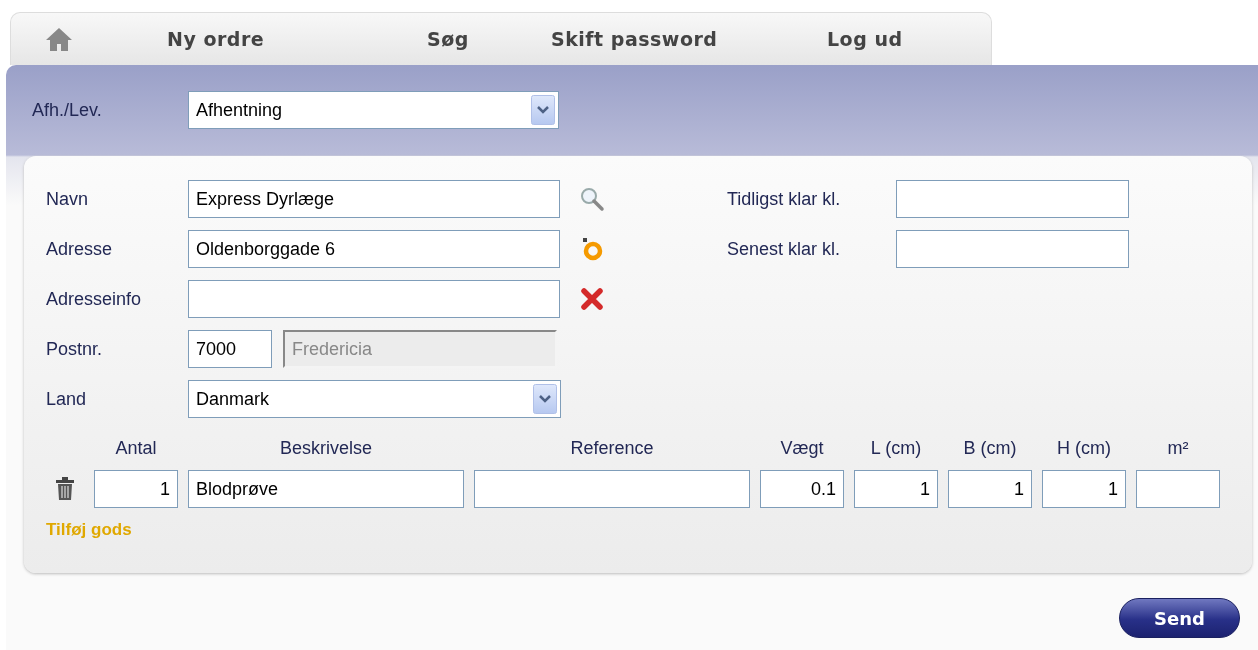  Describe the element at coordinates (592, 199) in the screenshot. I see `search-icon` at that location.